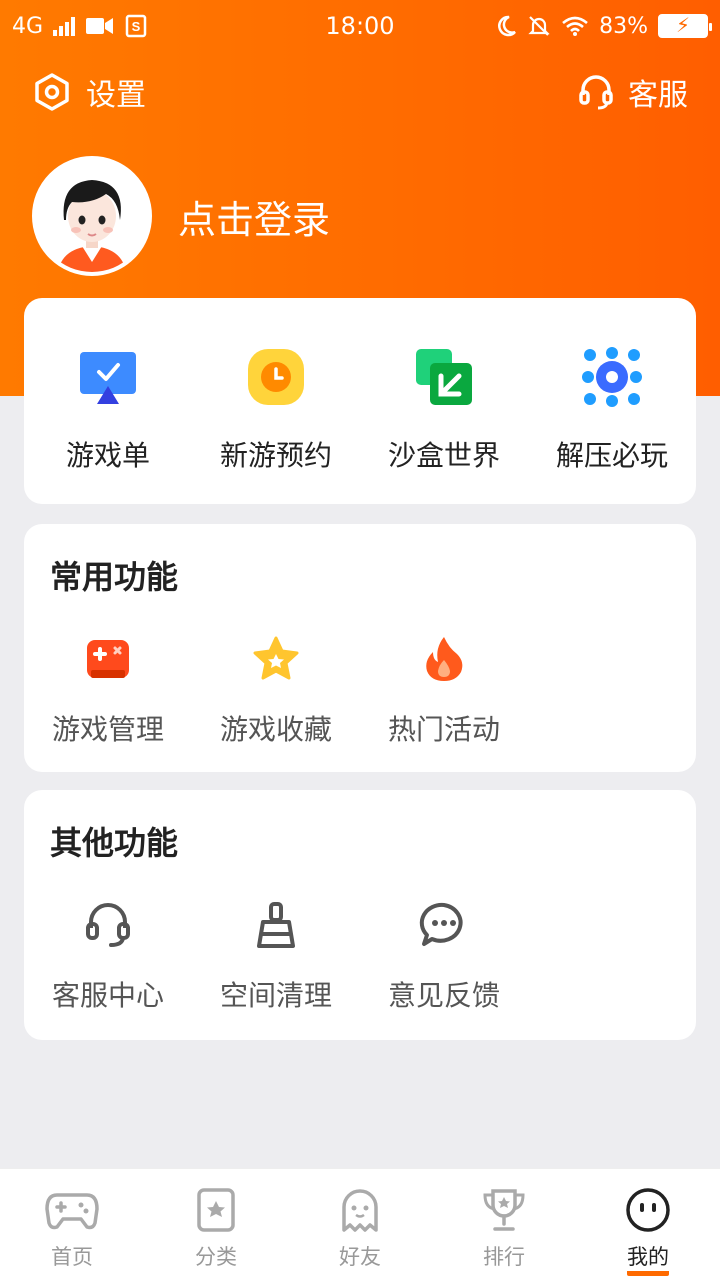 Image resolution: width=720 pixels, height=1280 pixels. What do you see at coordinates (254, 216) in the screenshot?
I see `login-link: 点击登录` at bounding box center [254, 216].